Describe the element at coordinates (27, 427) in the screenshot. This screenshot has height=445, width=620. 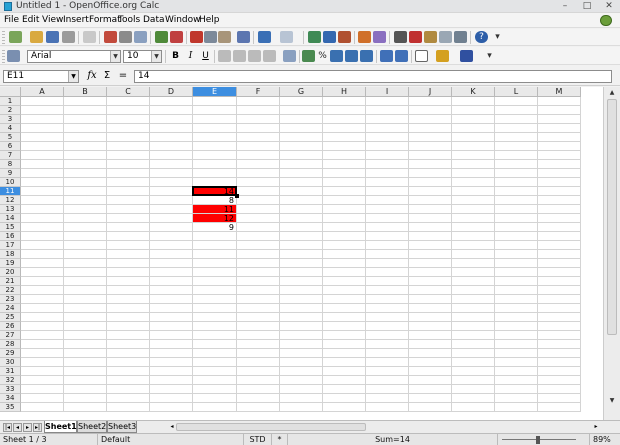
I see `next-sheet-icon: ▸` at that location.